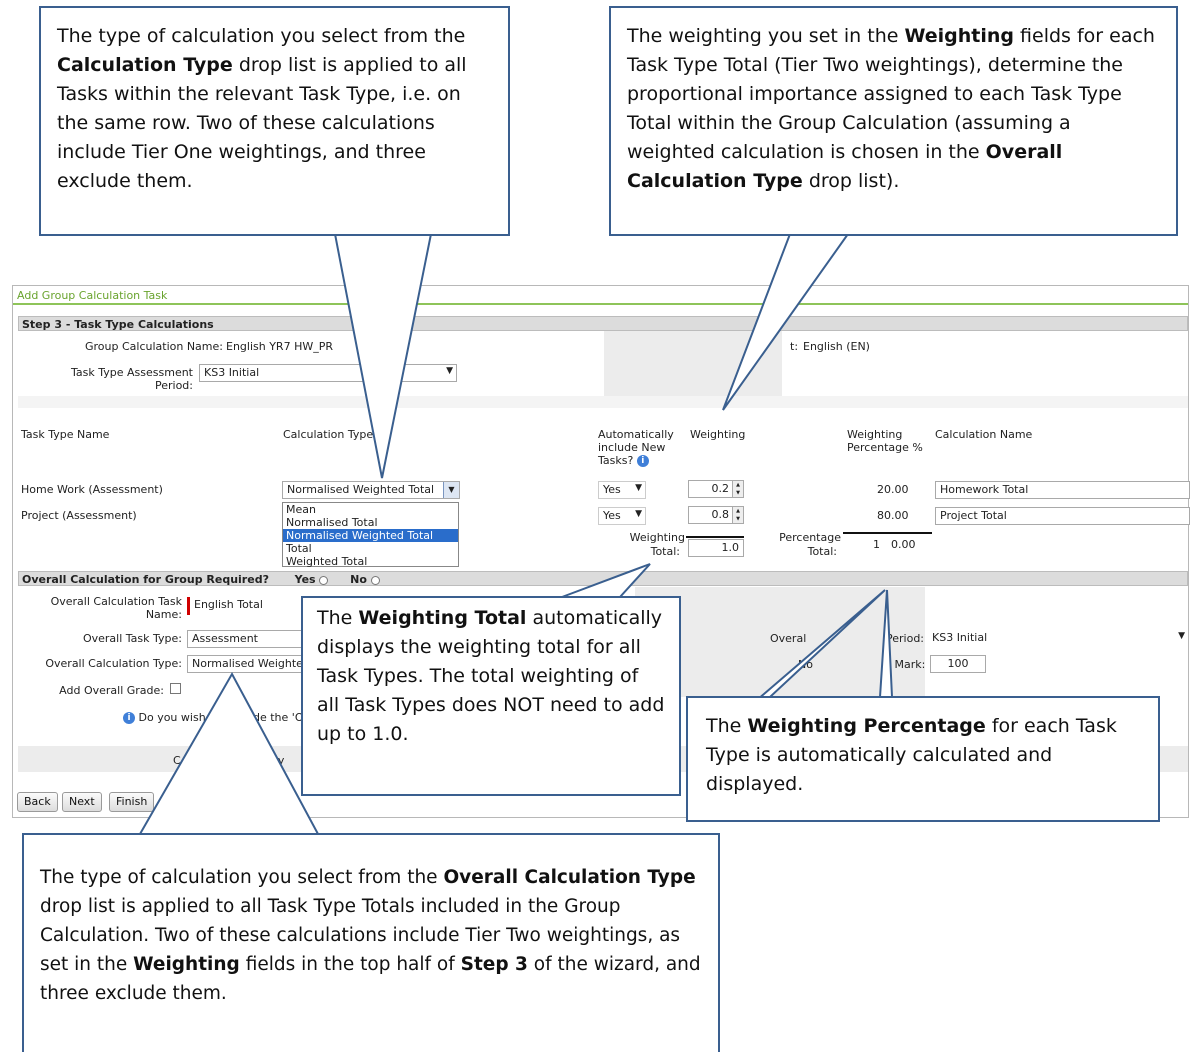  I want to click on overall-required-label: Overall Calculation for Group Required?, so click(145, 579).